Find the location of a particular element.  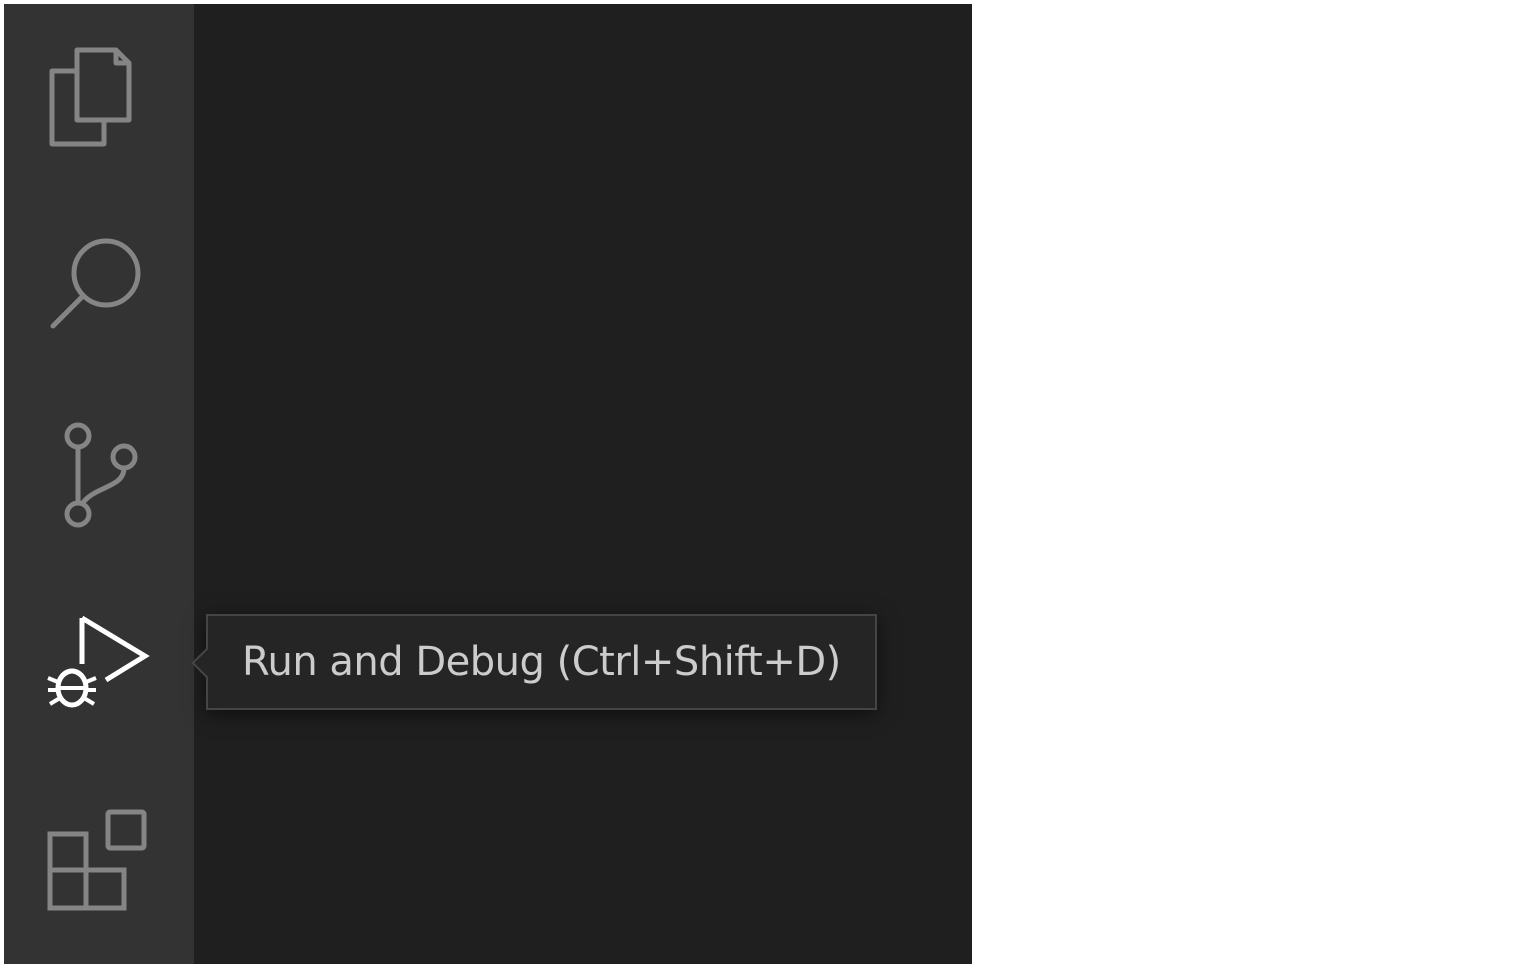

activity-item-explorer is located at coordinates (99, 99).